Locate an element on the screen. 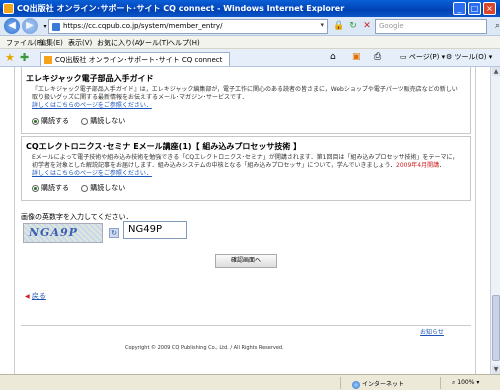 The image size is (500, 390). confirm-button: 確認画面へ is located at coordinates (246, 261).